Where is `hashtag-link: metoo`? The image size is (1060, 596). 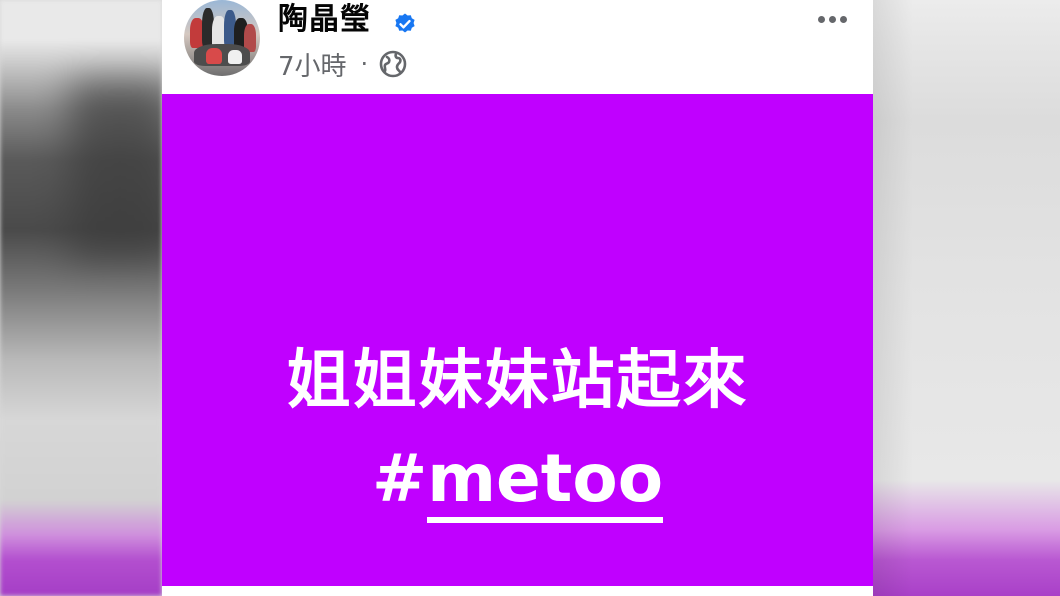 hashtag-link: metoo is located at coordinates (545, 481).